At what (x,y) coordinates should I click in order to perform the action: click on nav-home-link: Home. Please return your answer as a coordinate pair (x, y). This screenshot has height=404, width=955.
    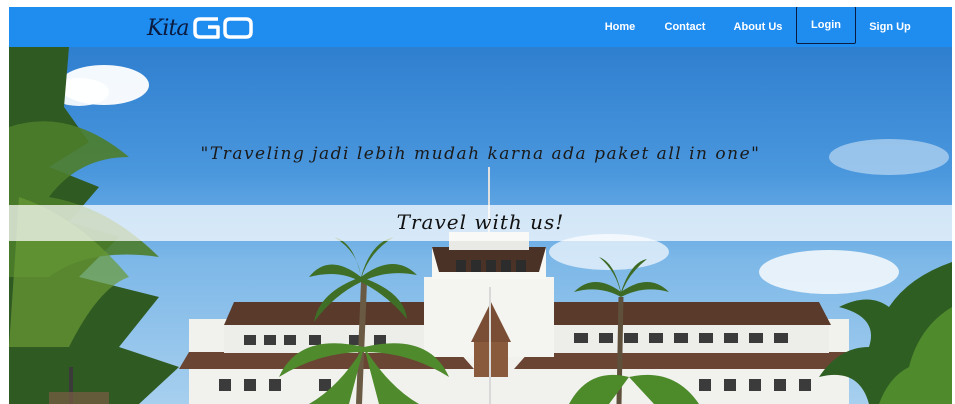
    Looking at the image, I should click on (620, 27).